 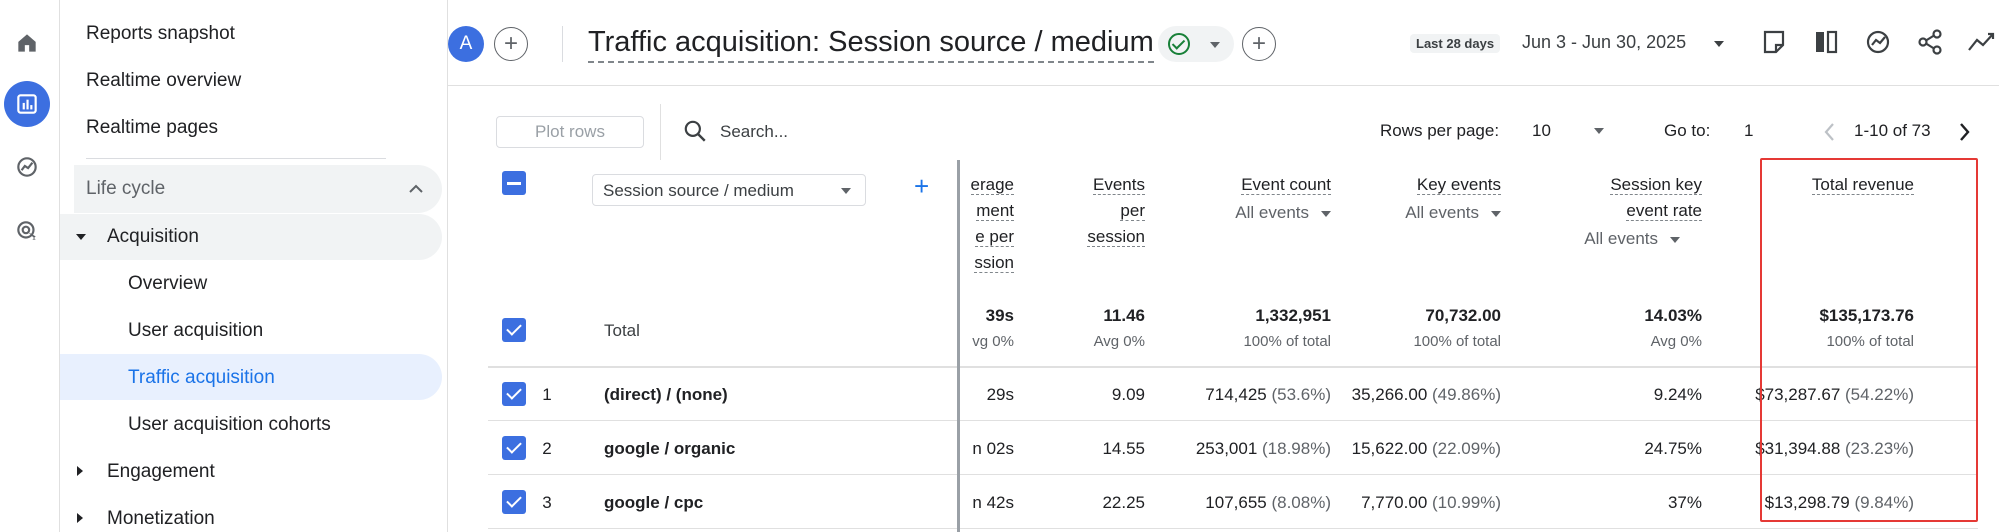 What do you see at coordinates (229, 425) in the screenshot?
I see `nav-user-acquisition-cohorts: User acquisition cohorts` at bounding box center [229, 425].